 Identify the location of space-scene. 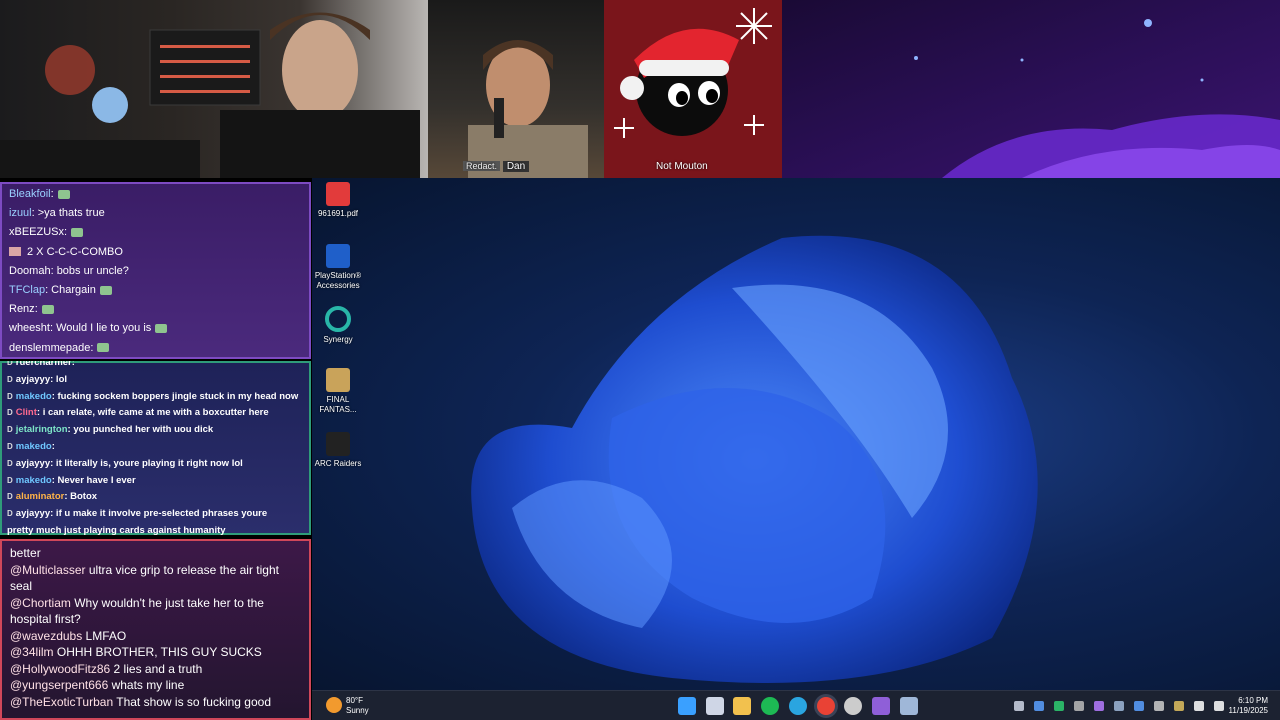
(1097, 98).